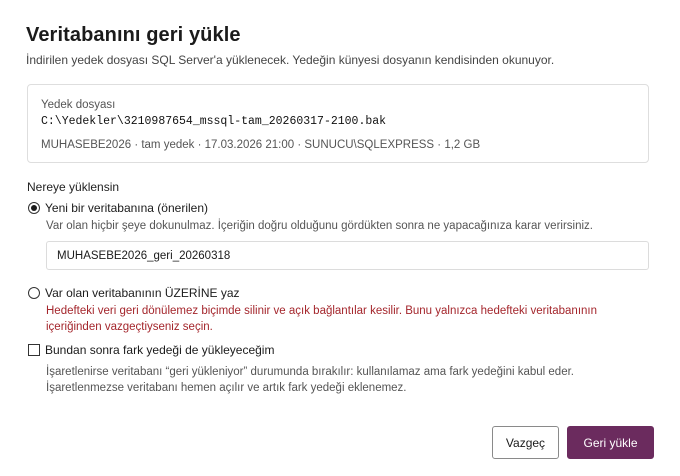 Image resolution: width=680 pixels, height=476 pixels. I want to click on overwrite-database-label: Var olan veritabanının ÜZERİNE yaz, so click(142, 293).